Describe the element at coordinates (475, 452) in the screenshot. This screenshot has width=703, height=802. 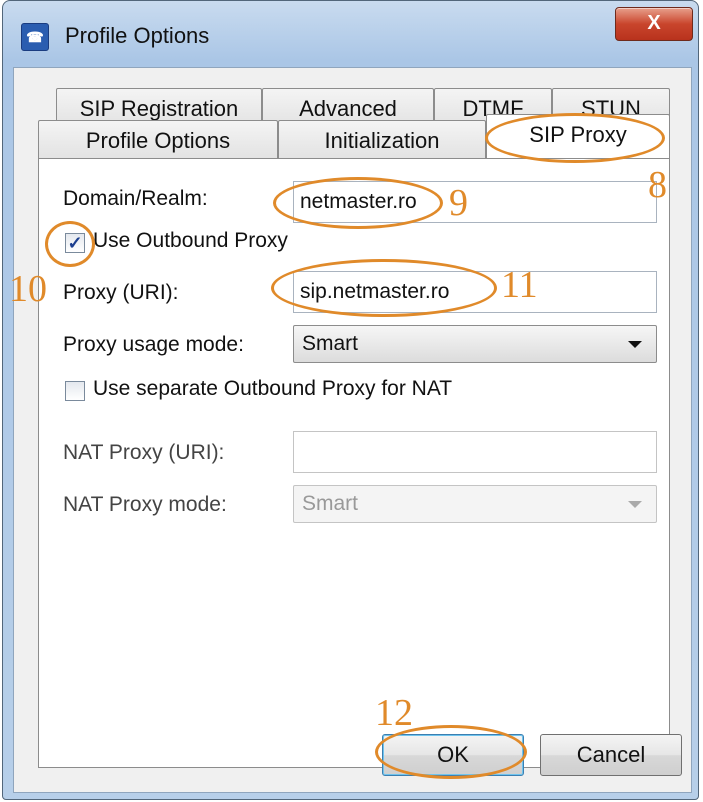
I see `nat-proxy-uri-field` at that location.